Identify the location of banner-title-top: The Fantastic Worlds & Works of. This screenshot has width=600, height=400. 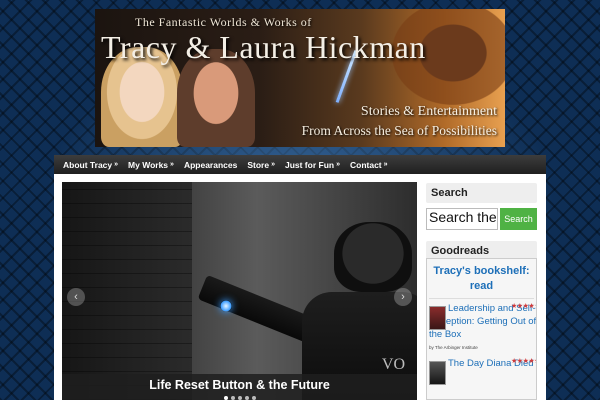
(223, 22).